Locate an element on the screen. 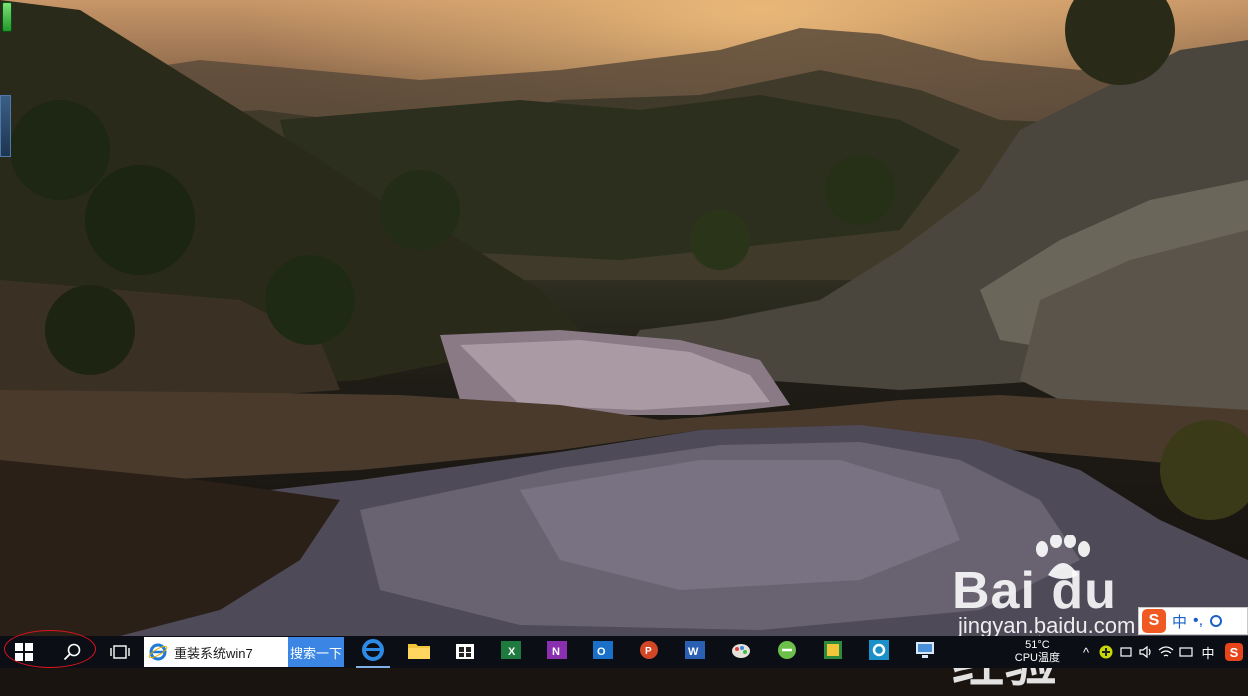 This screenshot has height=696, width=1248. cpu-temp-widget: 51°C CPU温度 is located at coordinates (1037, 652).